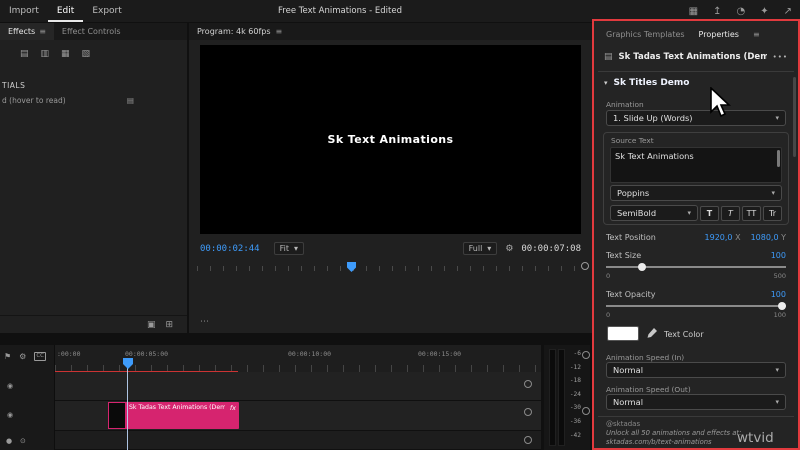 This screenshot has width=800, height=450. Describe the element at coordinates (628, 402) in the screenshot. I see `speed-out-value: Normal` at that location.